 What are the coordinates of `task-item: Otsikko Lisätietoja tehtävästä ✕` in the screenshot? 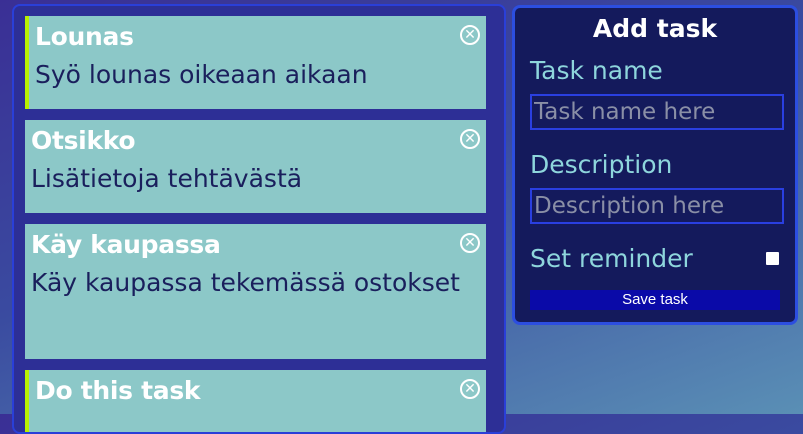 It's located at (255, 166).